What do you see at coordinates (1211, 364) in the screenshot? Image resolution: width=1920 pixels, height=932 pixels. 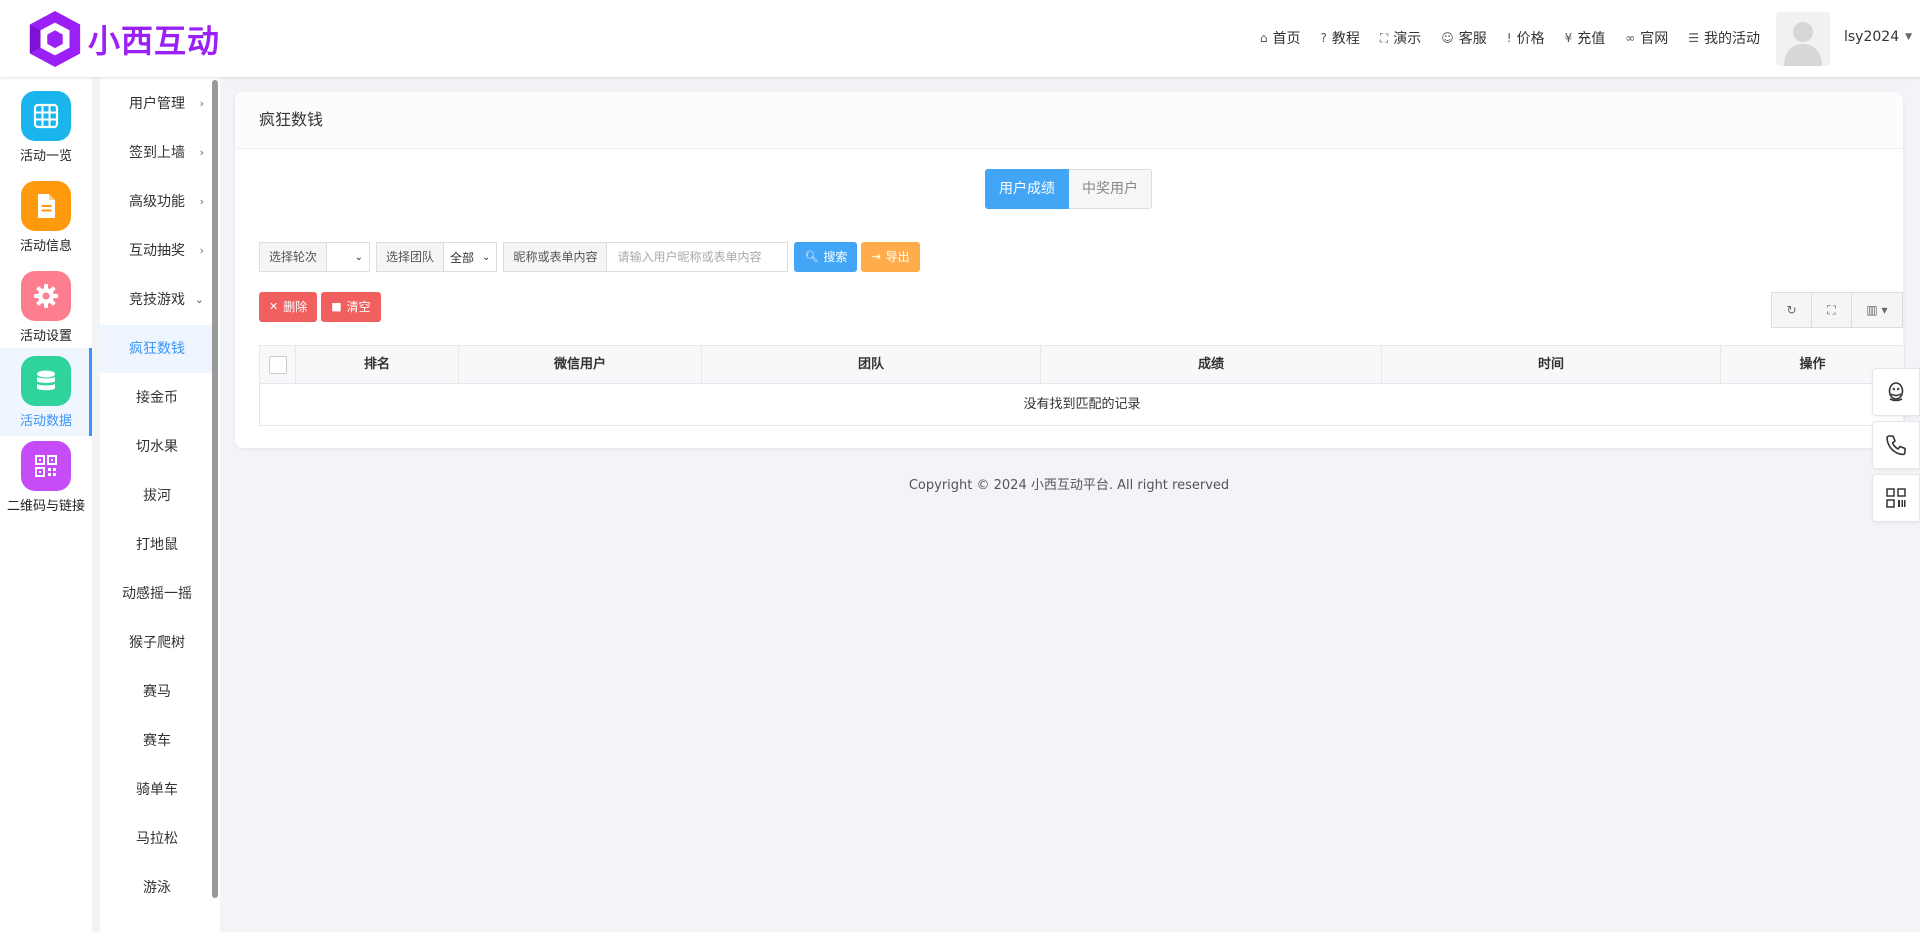 I see `column-header-score: 成绩` at bounding box center [1211, 364].